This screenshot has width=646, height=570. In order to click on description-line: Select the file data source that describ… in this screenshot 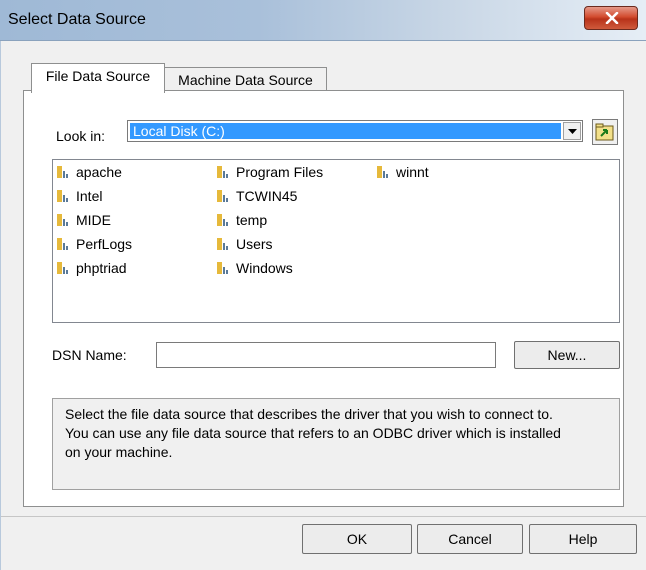, I will do `click(309, 414)`.